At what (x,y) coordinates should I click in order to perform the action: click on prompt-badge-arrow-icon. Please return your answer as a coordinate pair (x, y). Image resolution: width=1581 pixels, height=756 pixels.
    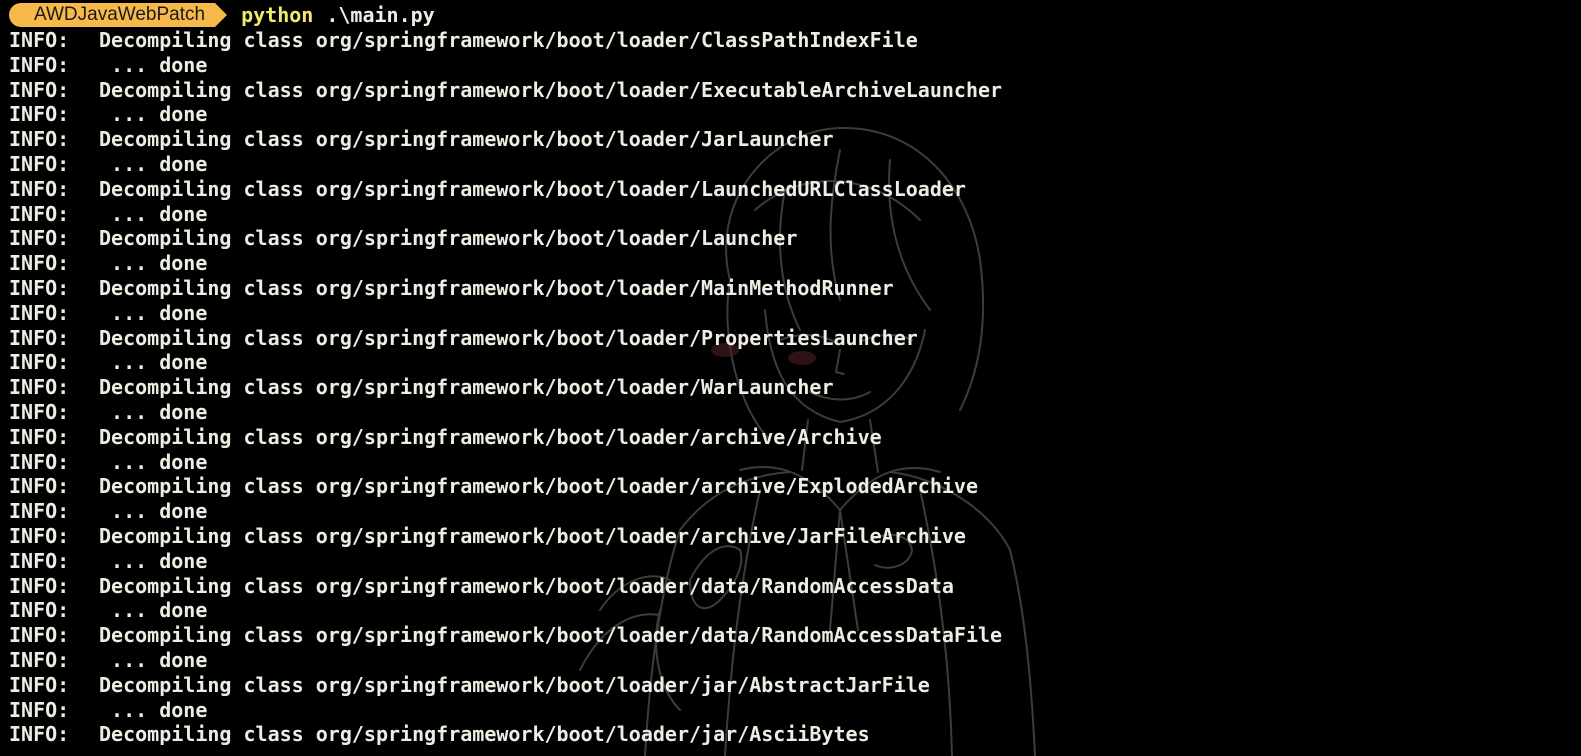
    Looking at the image, I should click on (221, 15).